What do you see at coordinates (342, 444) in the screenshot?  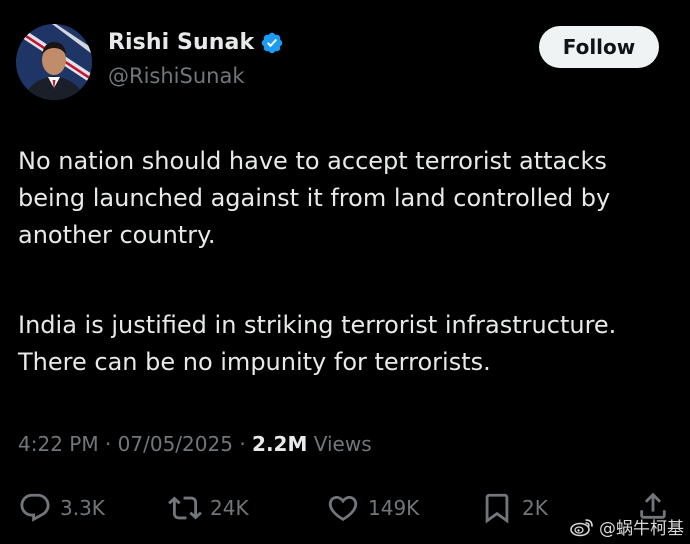 I see `views-label: Views` at bounding box center [342, 444].